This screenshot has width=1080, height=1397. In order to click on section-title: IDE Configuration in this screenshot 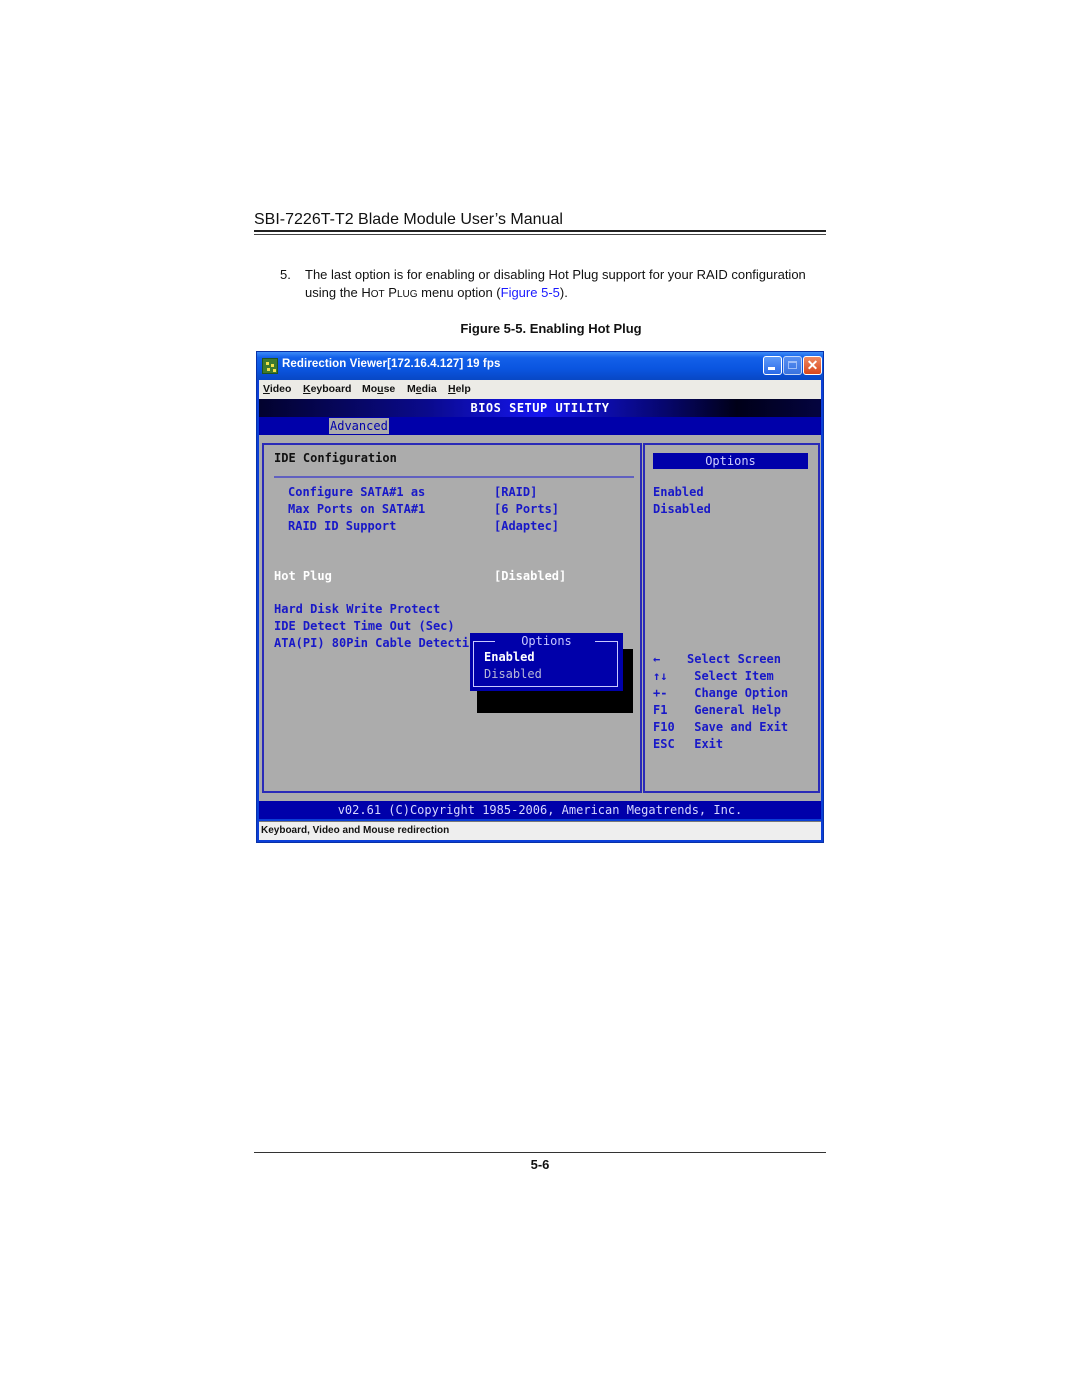, I will do `click(335, 458)`.